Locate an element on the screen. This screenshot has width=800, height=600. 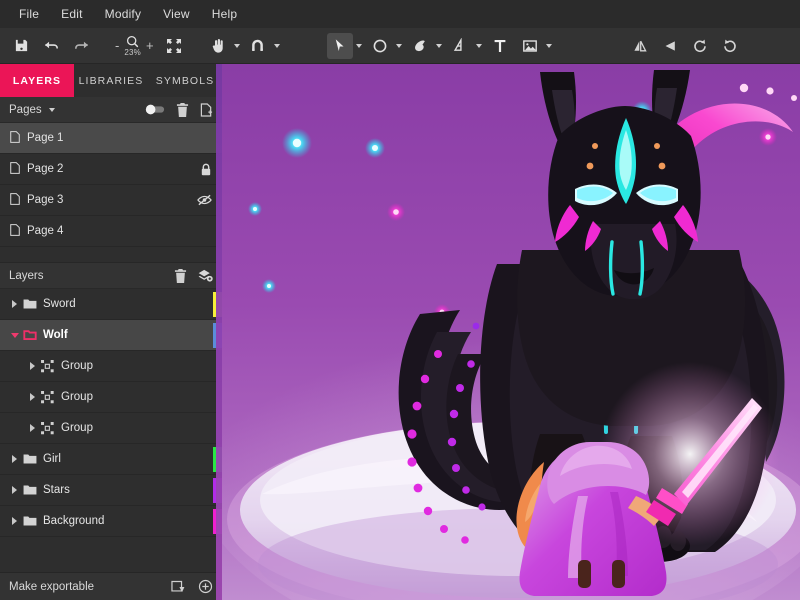
menu-help: Help is located at coordinates (224, 14).